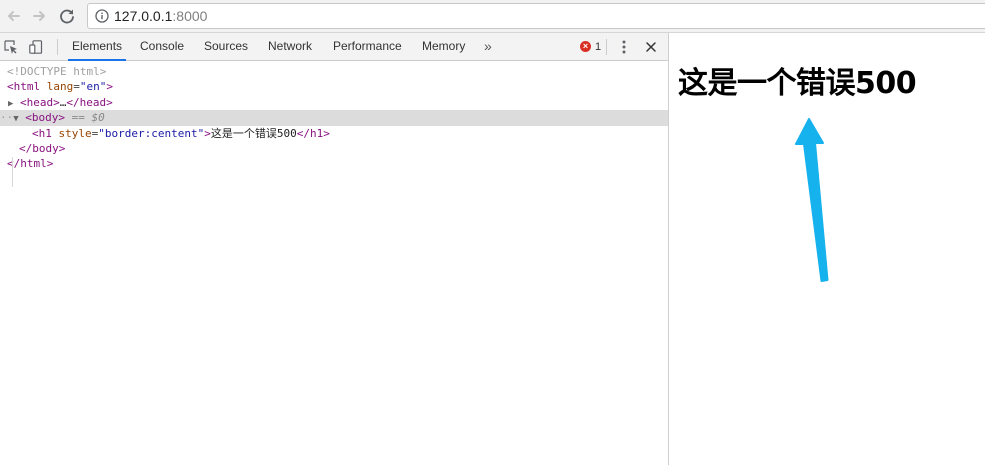 This screenshot has height=465, width=985. What do you see at coordinates (334, 71) in the screenshot?
I see `tree-node-doctype: <!DOCTYPE html>` at bounding box center [334, 71].